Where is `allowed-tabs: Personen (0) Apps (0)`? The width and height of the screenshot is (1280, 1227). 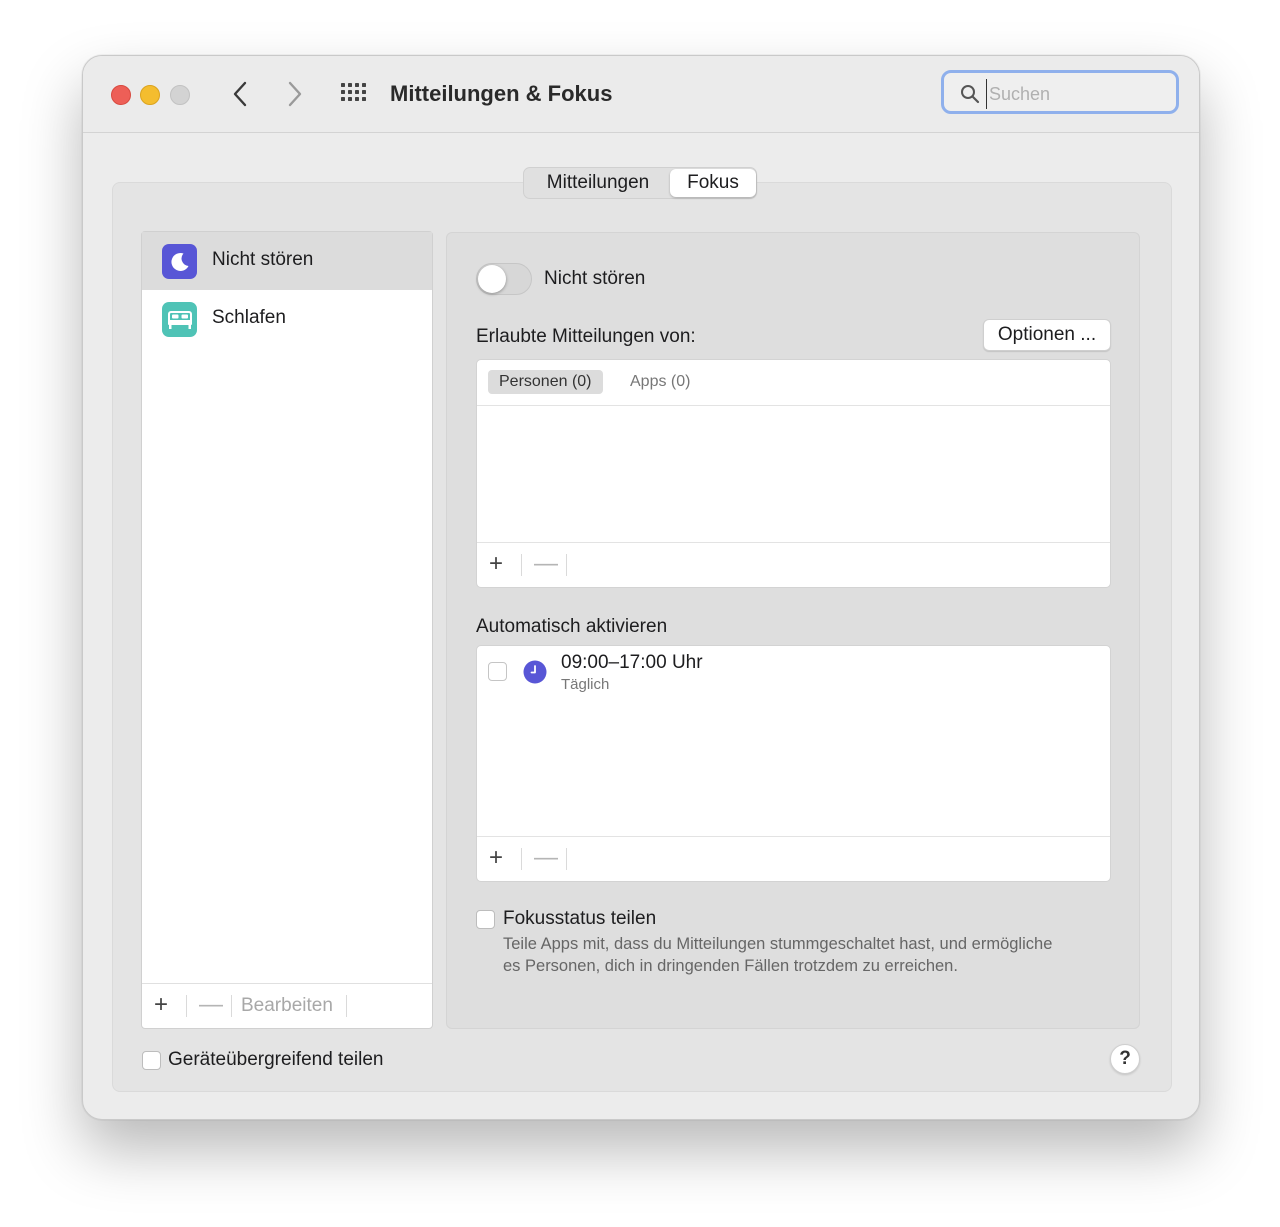 allowed-tabs: Personen (0) Apps (0) is located at coordinates (793, 383).